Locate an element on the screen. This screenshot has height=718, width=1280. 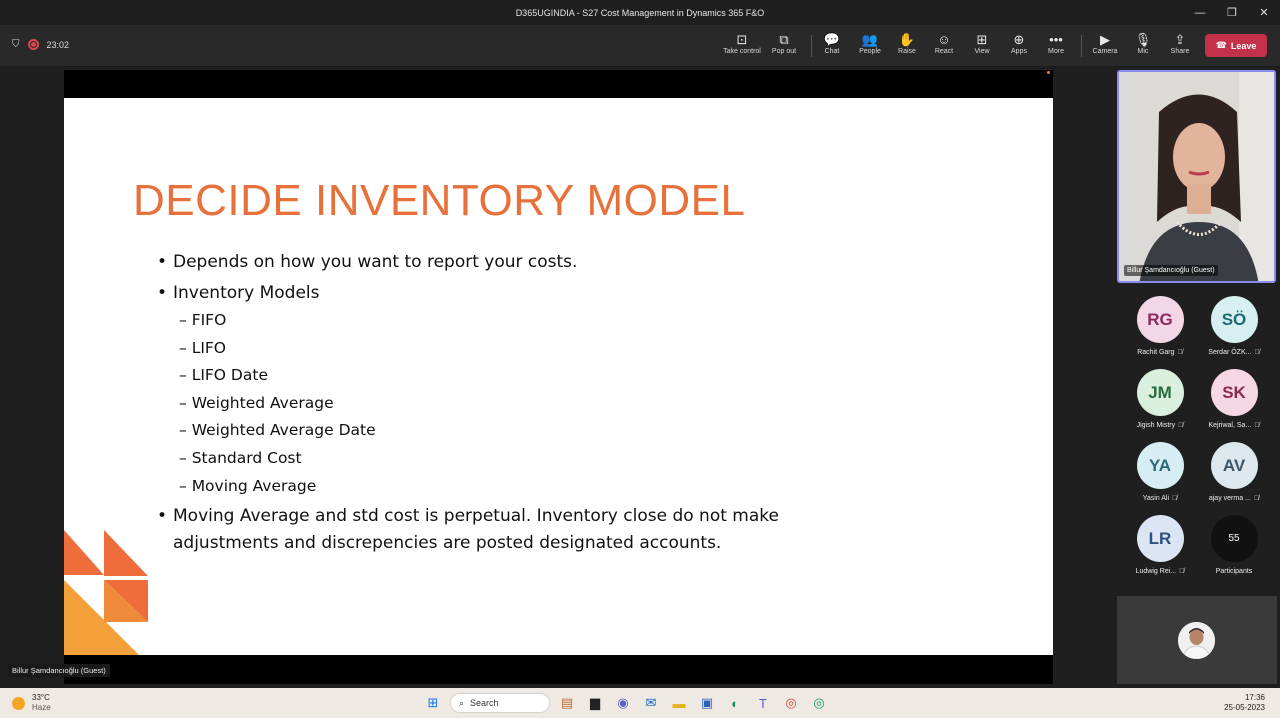
windows-start-icon: ⊞ is located at coordinates (433, 703).